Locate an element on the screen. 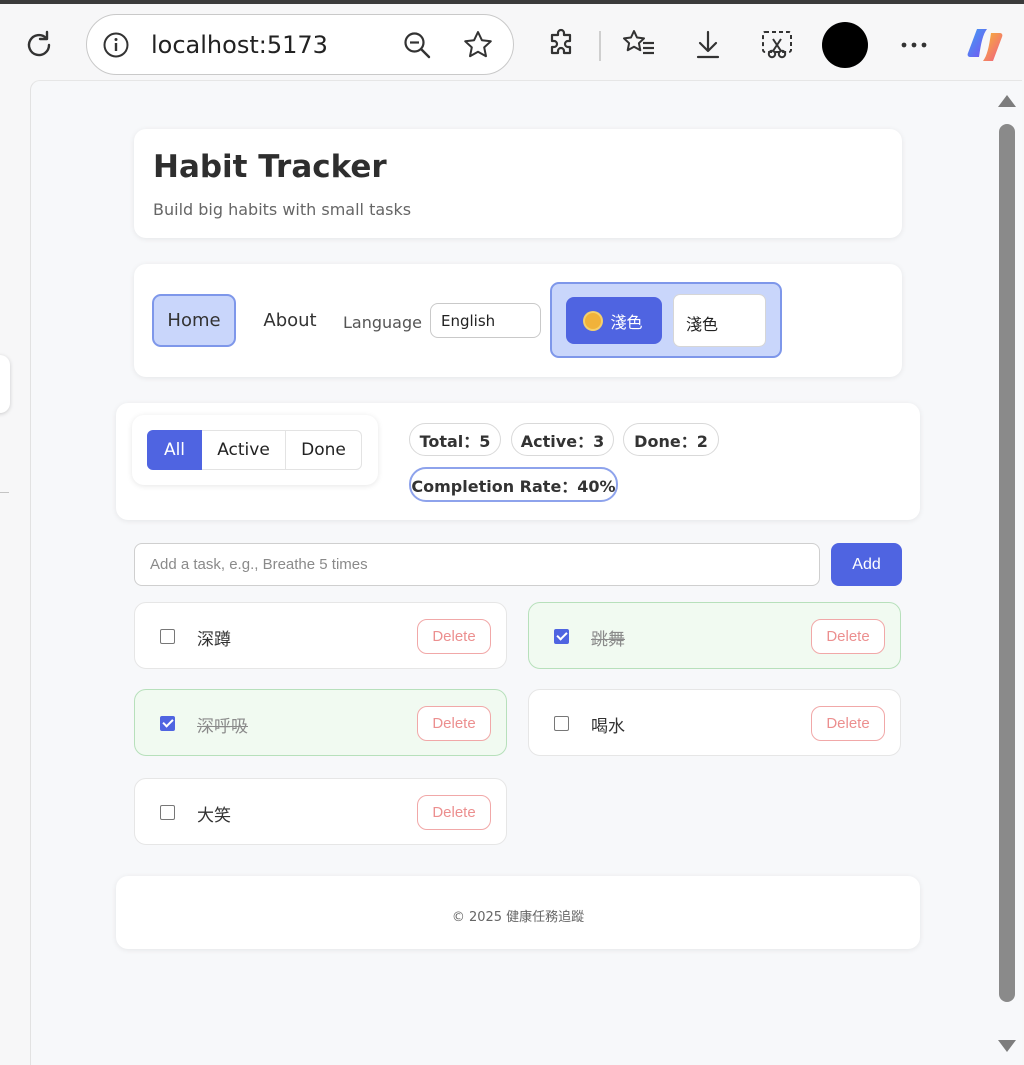 This screenshot has width=1024, height=1065. star-icon is located at coordinates (478, 45).